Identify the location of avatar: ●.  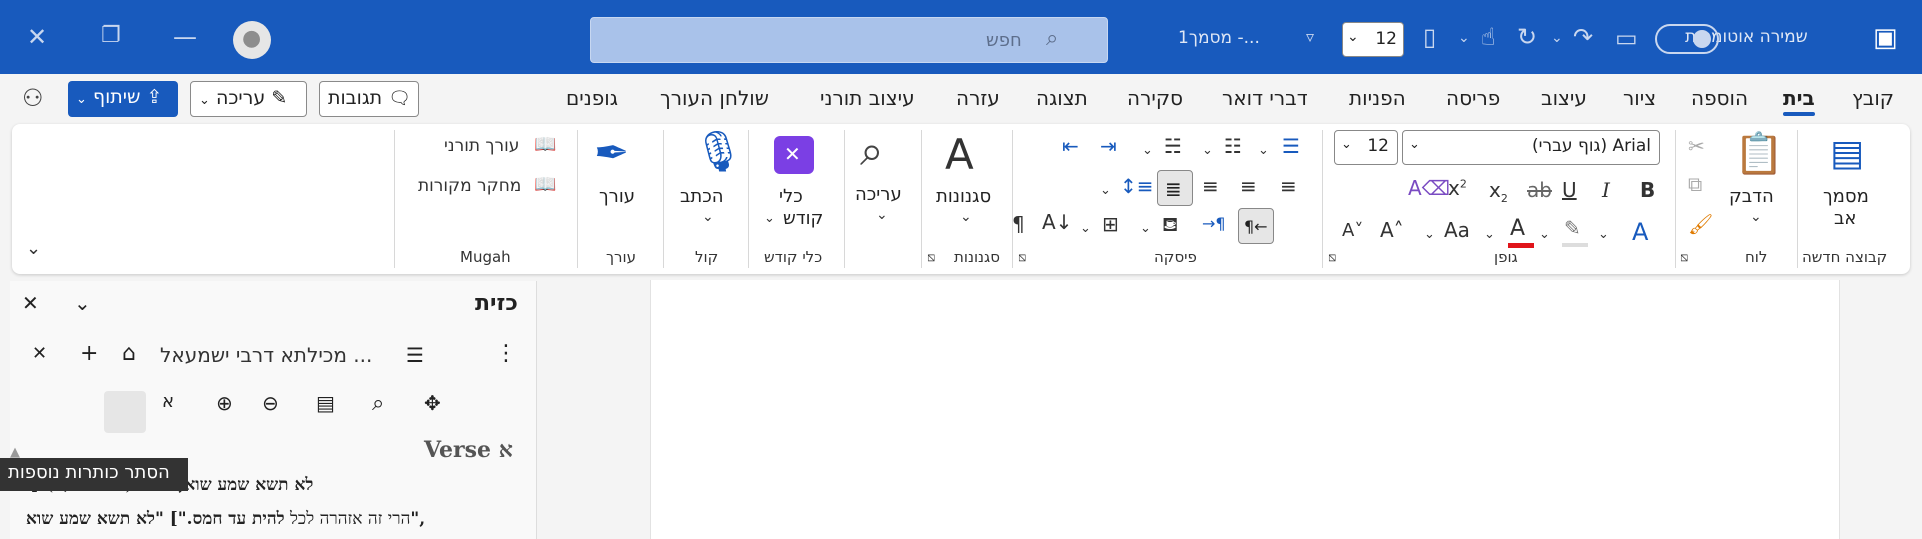
(252, 40).